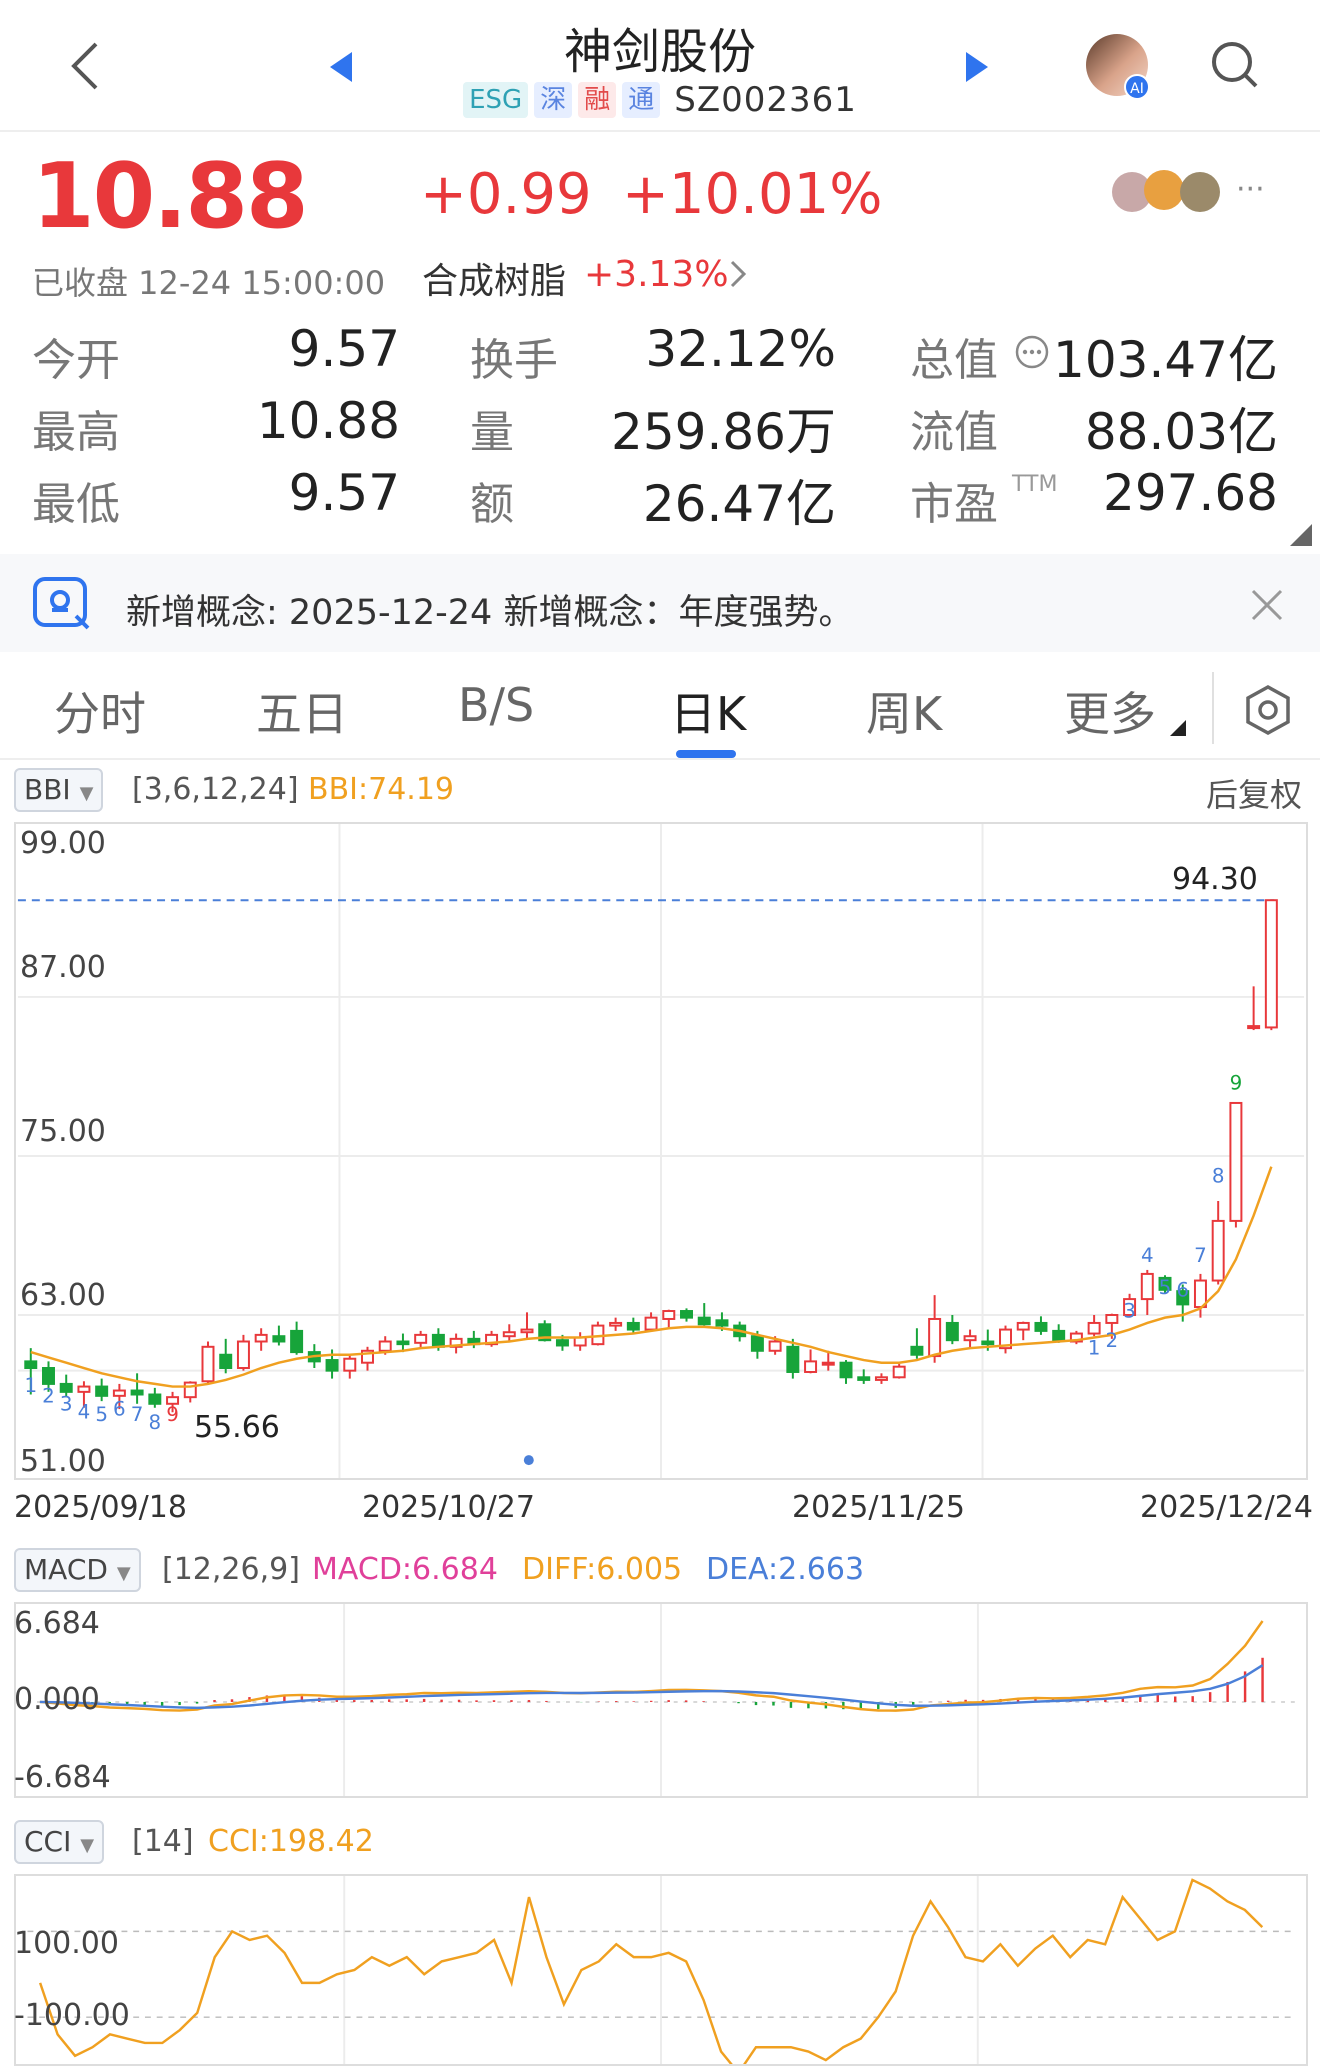  I want to click on macd-indicator-dropdown: MACD ▼, so click(77, 1570).